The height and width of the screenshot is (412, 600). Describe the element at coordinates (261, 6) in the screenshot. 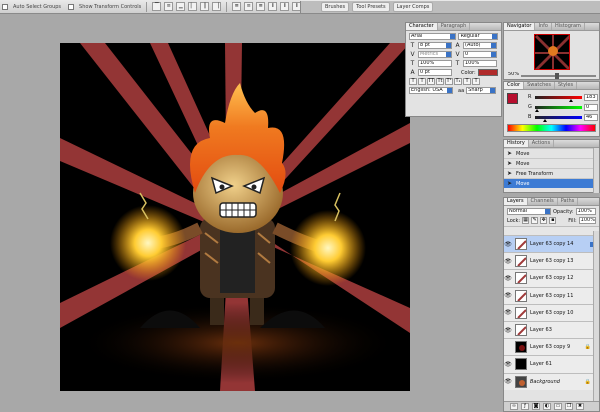

I see `distribute-bottom-icon: ≣` at that location.